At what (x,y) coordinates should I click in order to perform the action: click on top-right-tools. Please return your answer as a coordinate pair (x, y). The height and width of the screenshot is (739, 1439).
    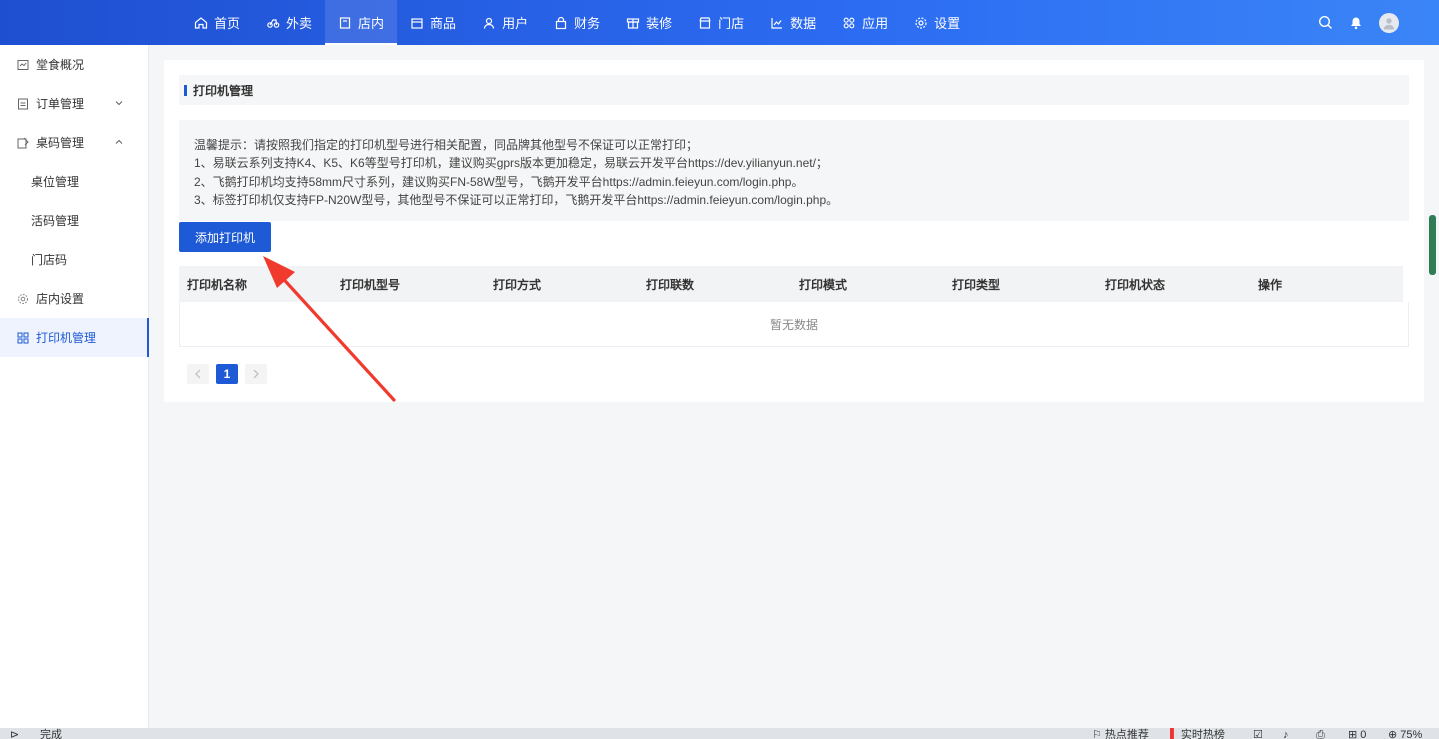
    Looking at the image, I should click on (1358, 22).